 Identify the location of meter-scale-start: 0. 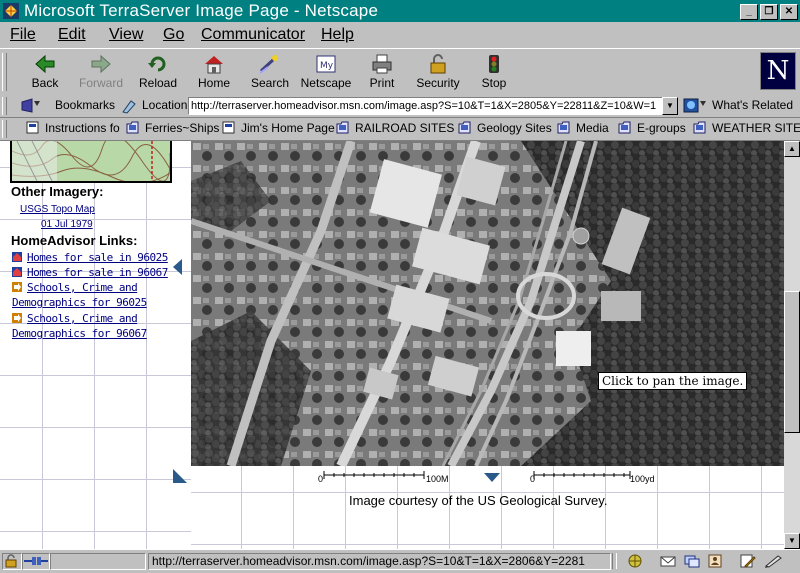
(321, 479).